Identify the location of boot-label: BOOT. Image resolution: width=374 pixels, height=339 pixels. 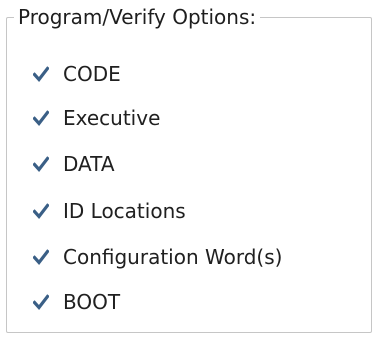
(92, 302).